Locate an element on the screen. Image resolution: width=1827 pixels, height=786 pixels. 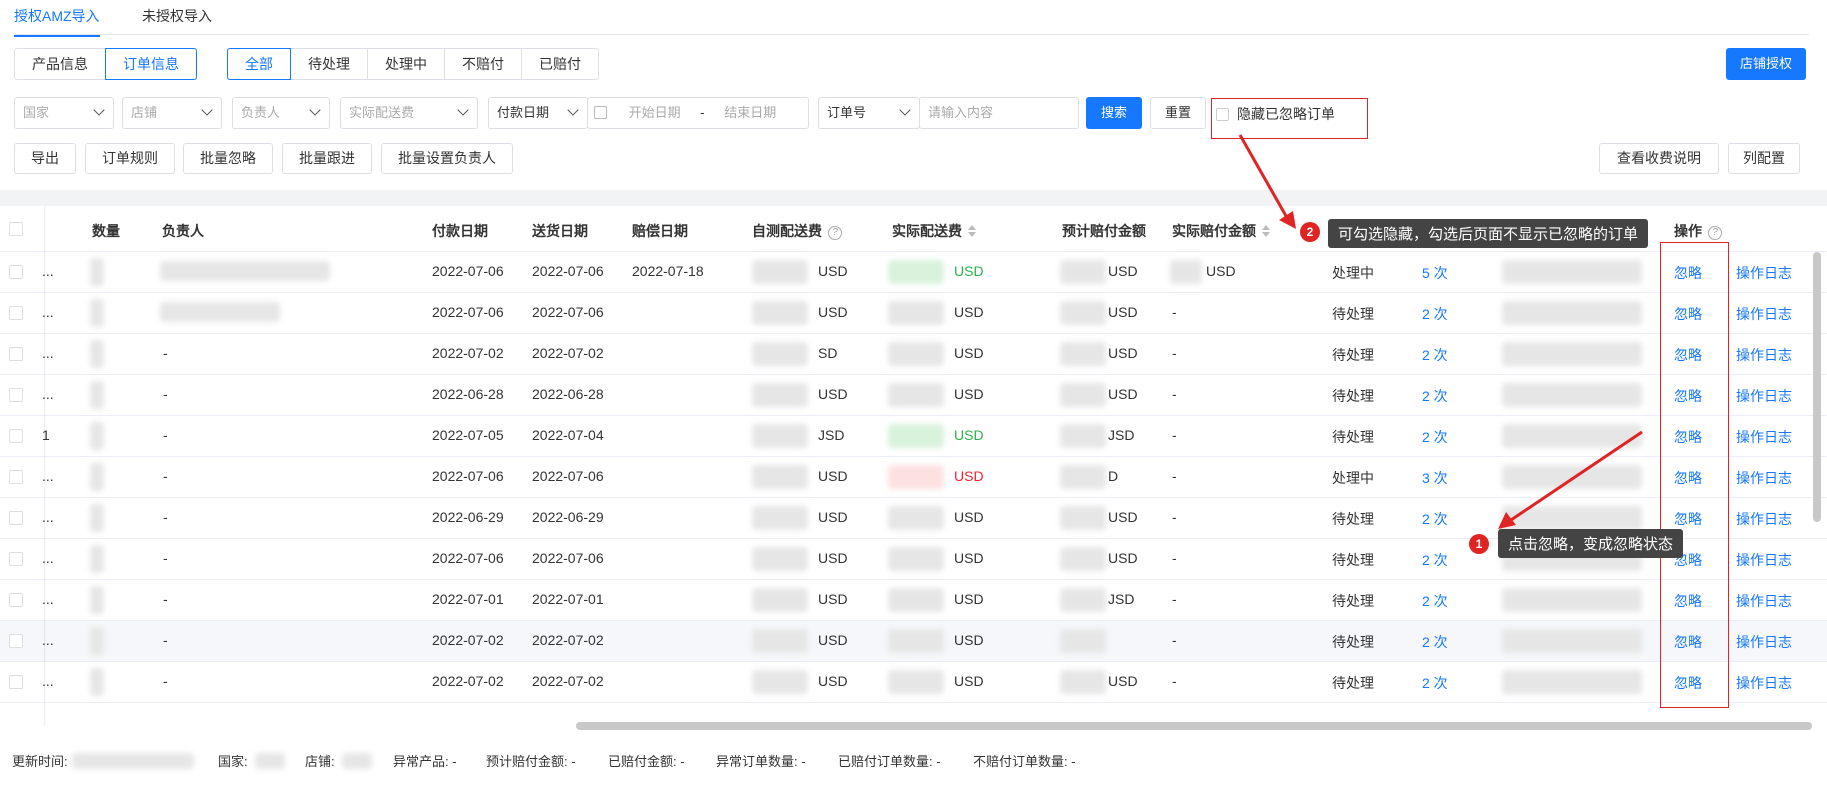
row-ship-date: 2022-07-06 is located at coordinates (568, 558).